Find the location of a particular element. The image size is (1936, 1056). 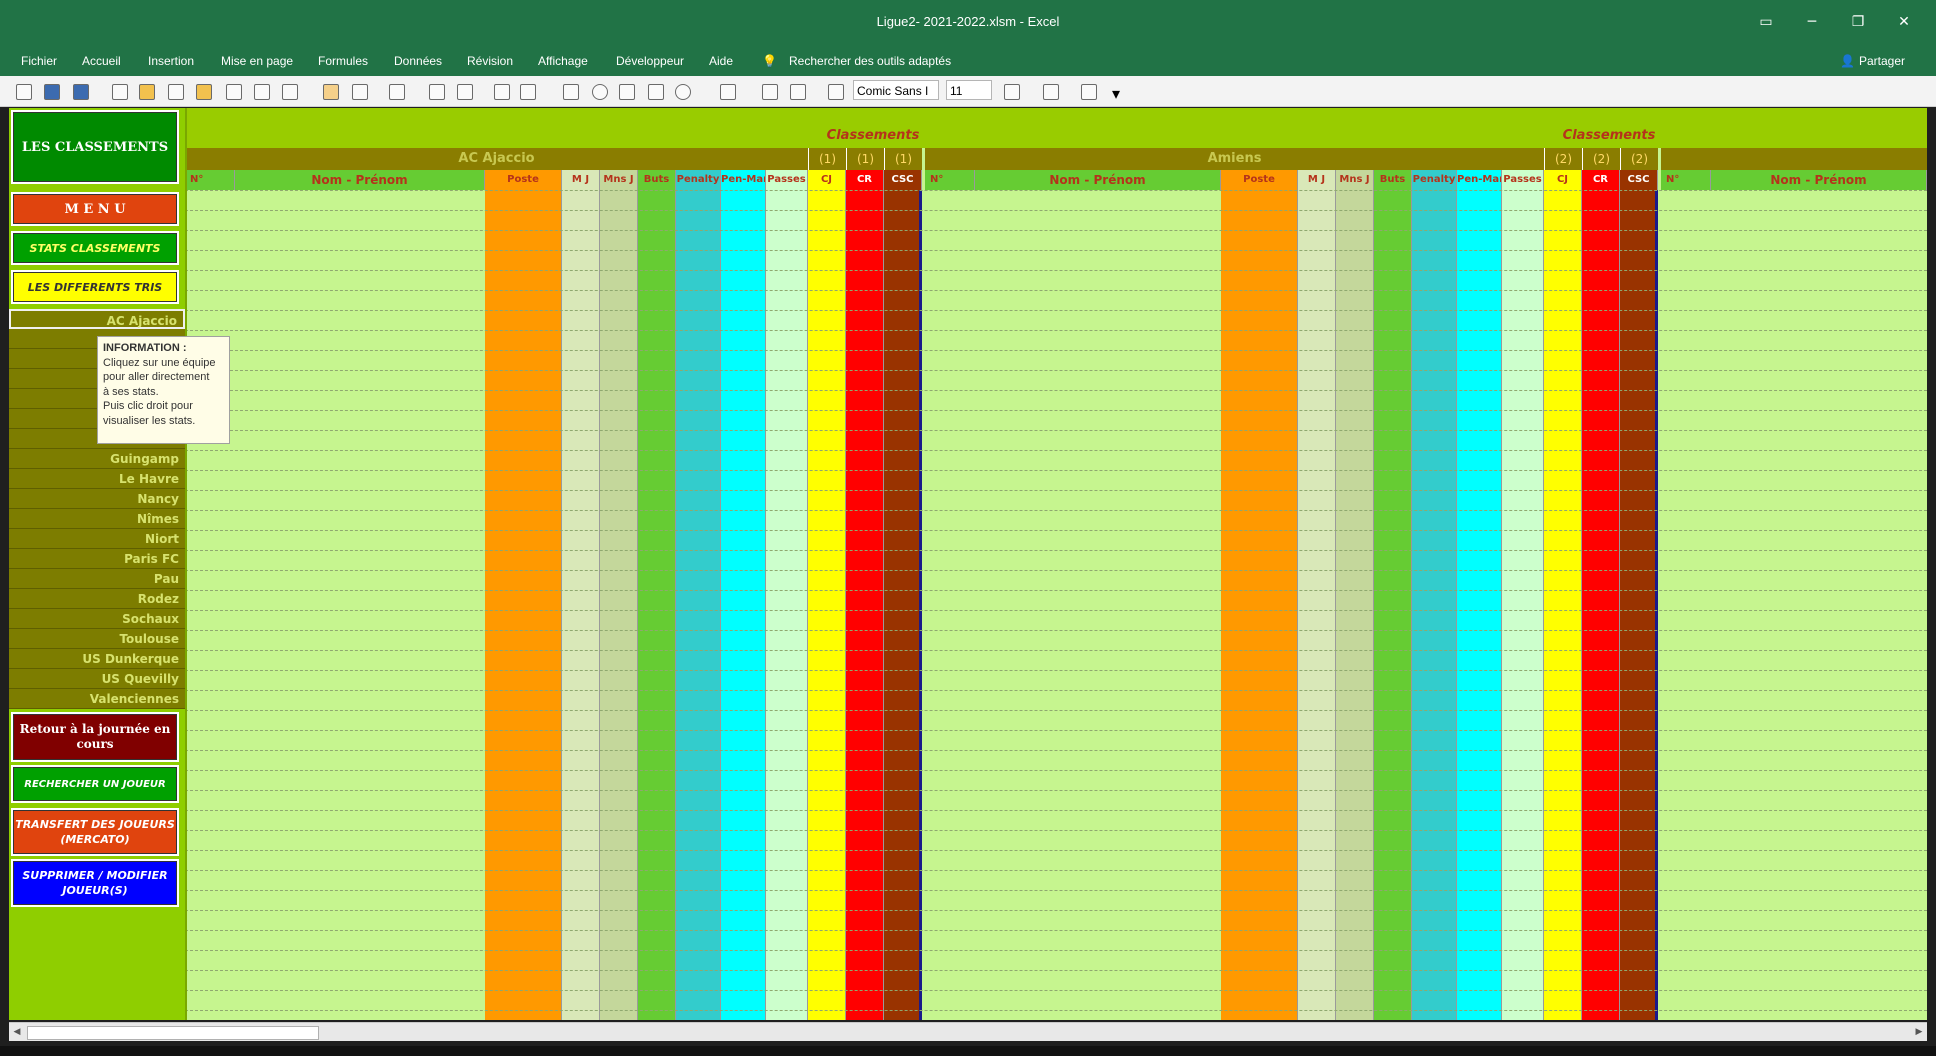

menu-insertion: Insertion is located at coordinates (171, 61).